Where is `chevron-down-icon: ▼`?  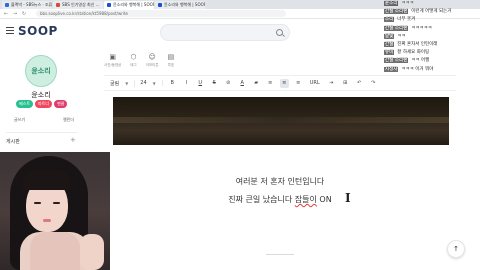 chevron-down-icon: ▼ is located at coordinates (127, 83).